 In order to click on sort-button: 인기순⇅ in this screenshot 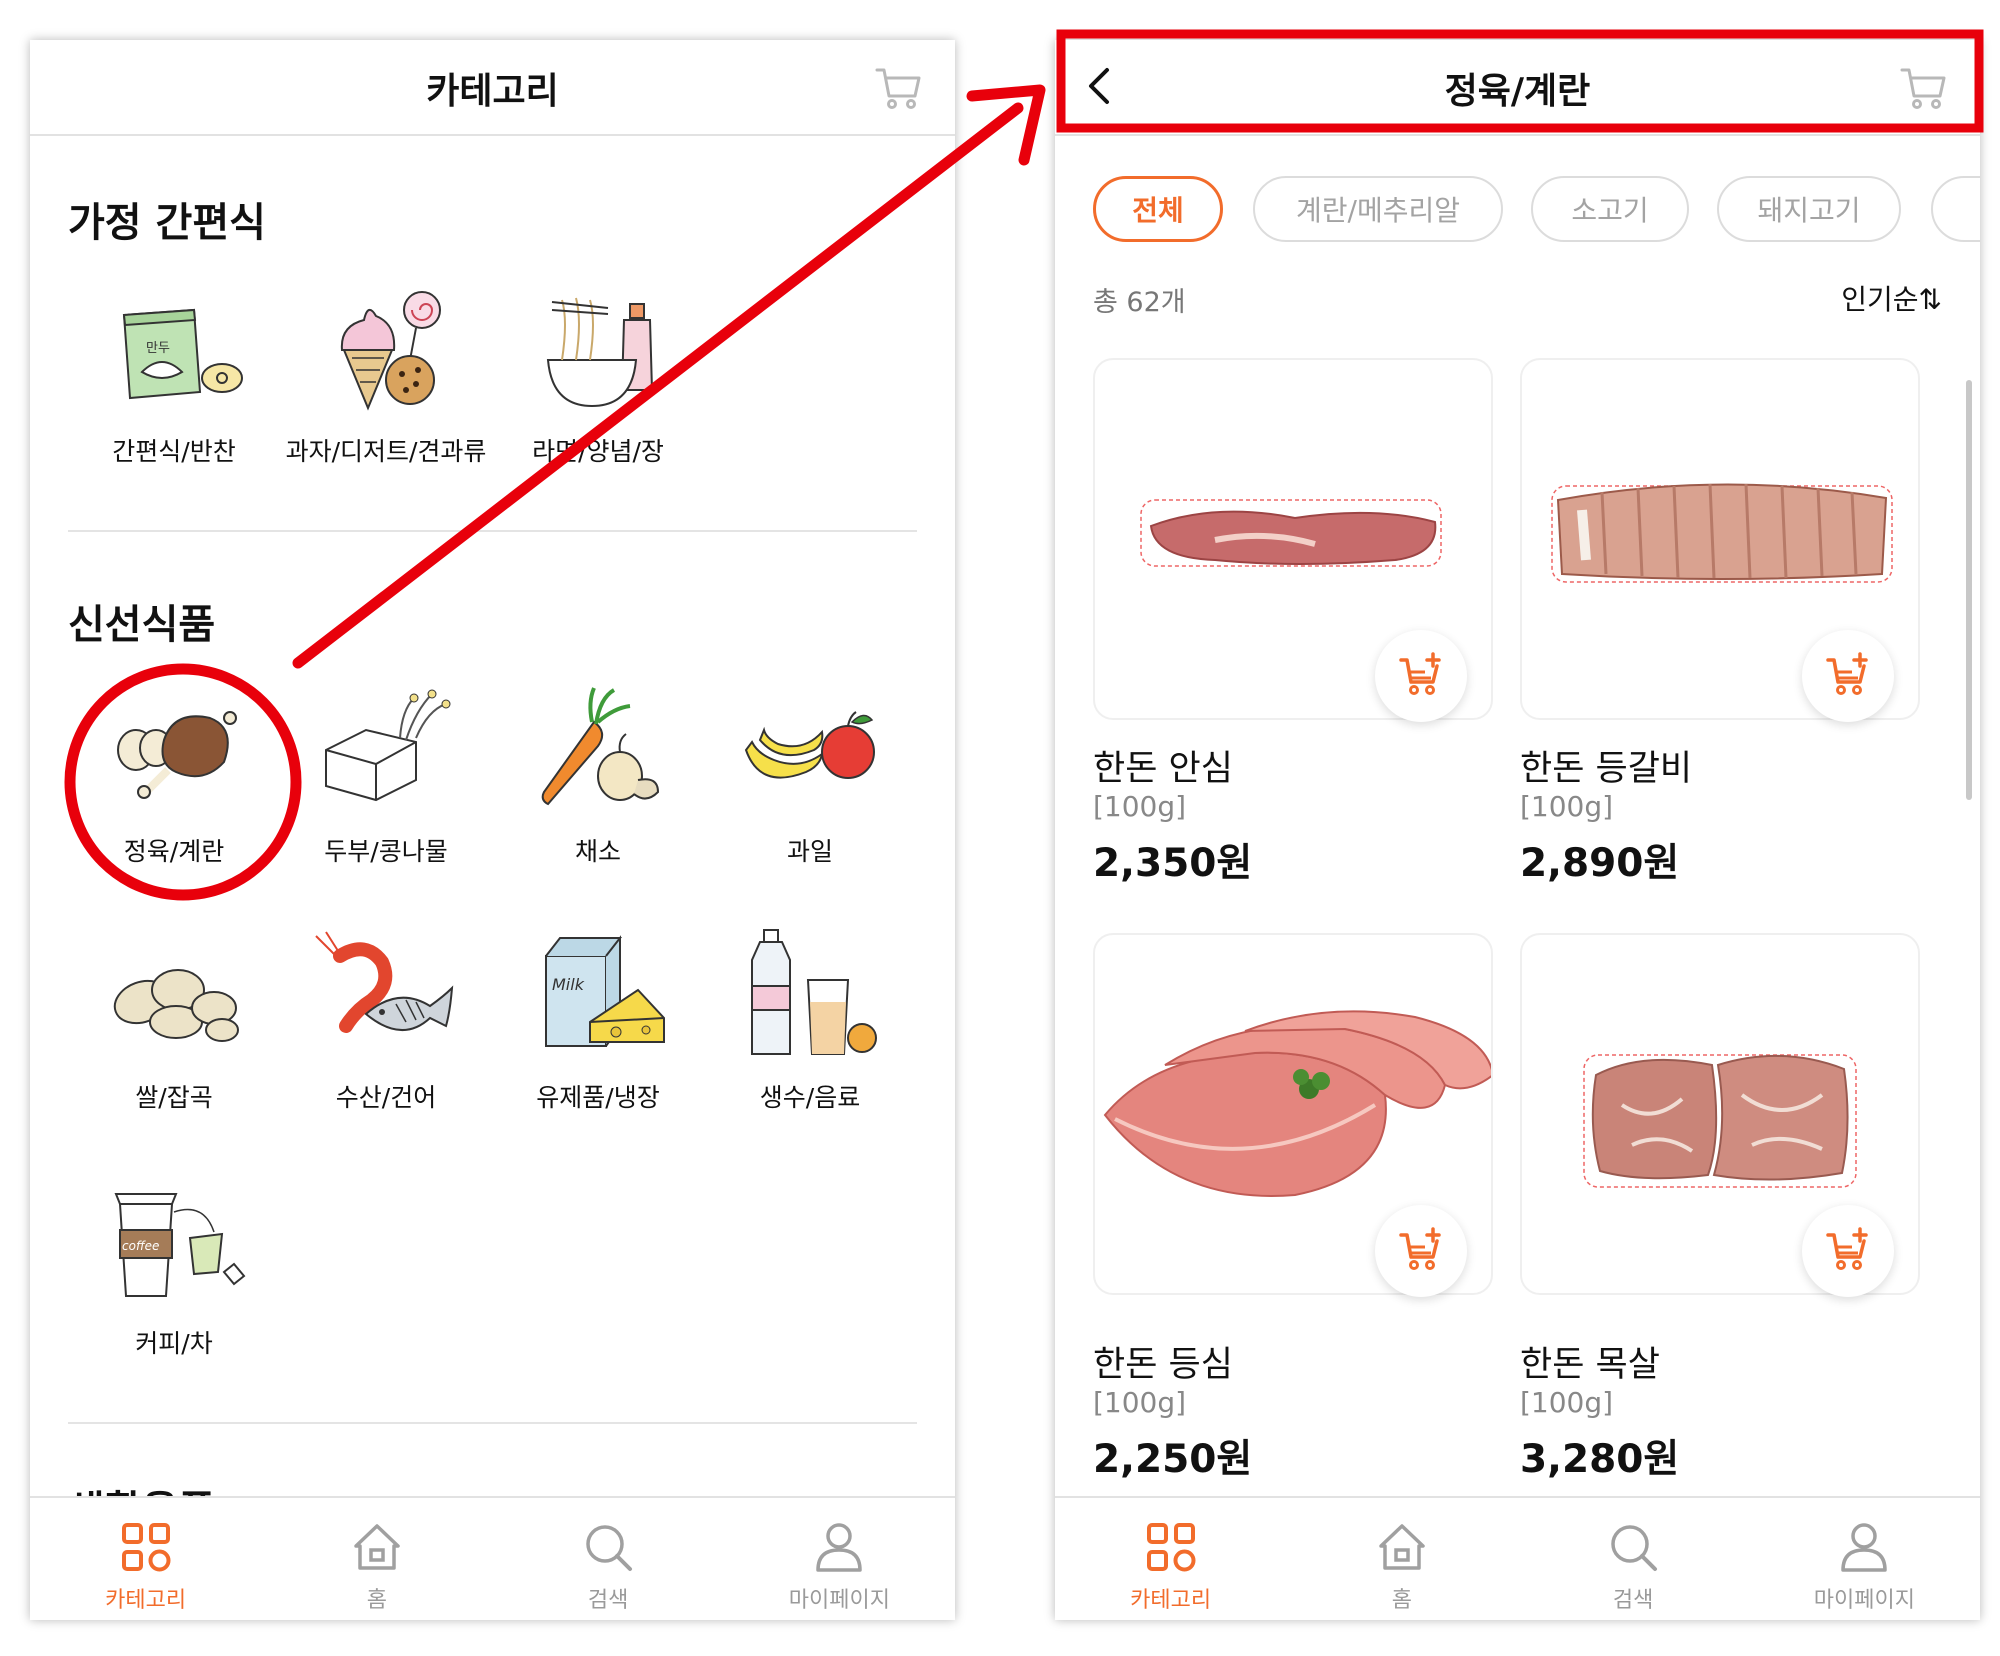, I will do `click(1891, 298)`.